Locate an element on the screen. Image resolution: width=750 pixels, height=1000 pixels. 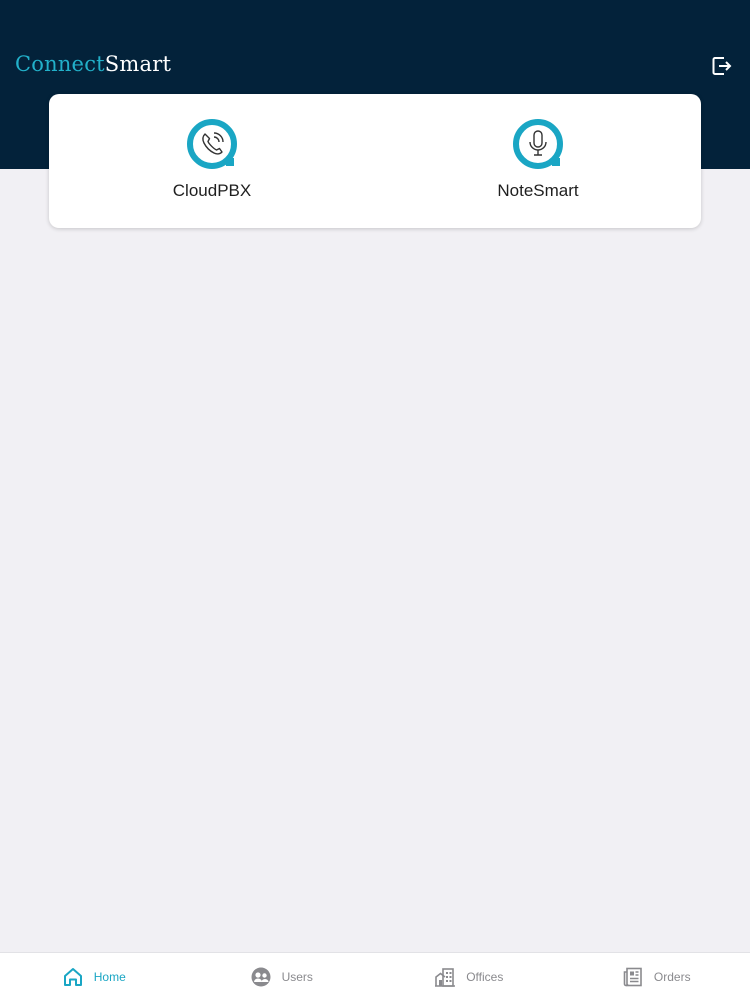
app-label-notesmart: NoteSmart is located at coordinates (538, 190).